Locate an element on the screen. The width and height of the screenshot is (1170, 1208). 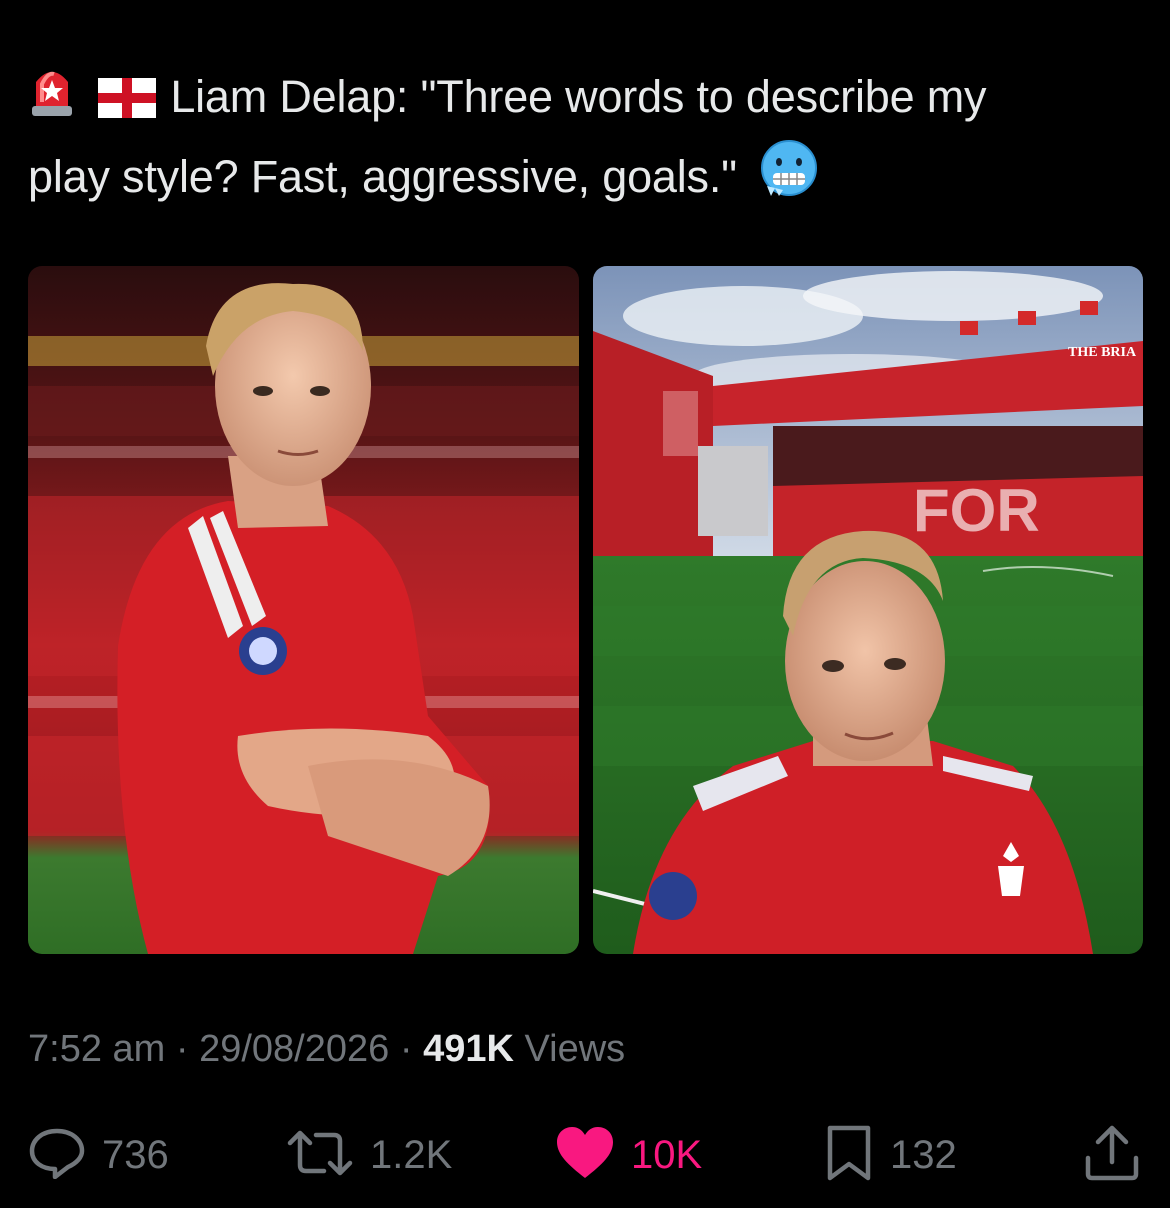
tweet-date: 29/08/2026 is located at coordinates (294, 1049).